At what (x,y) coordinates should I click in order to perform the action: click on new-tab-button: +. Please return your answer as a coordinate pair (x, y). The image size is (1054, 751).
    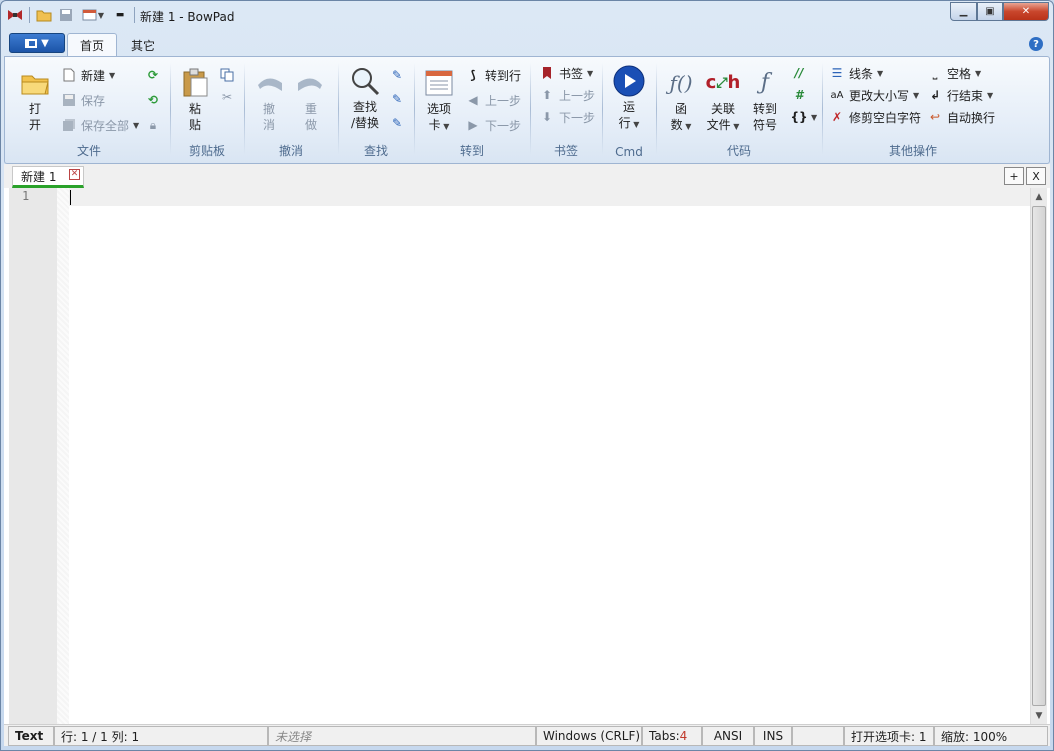
    Looking at the image, I should click on (1014, 176).